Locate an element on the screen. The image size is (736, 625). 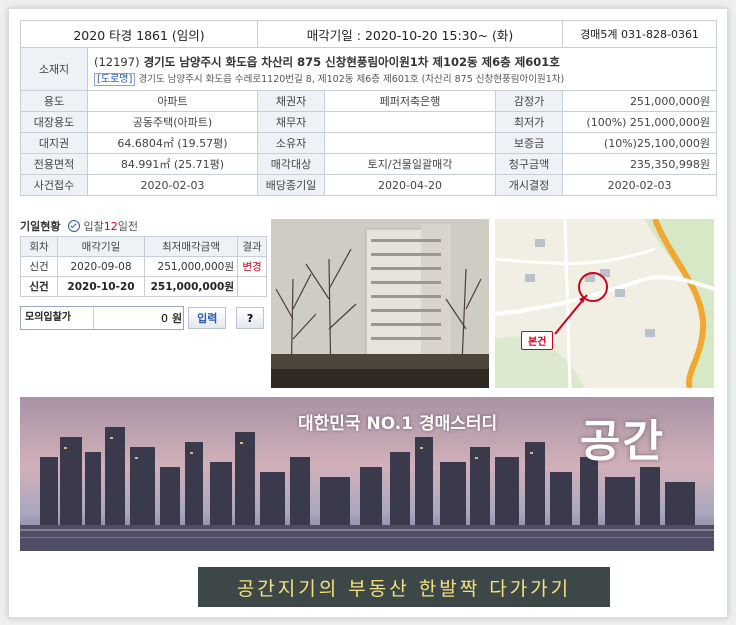
bid-countdown-prefix: 입찰 is located at coordinates (93, 226).